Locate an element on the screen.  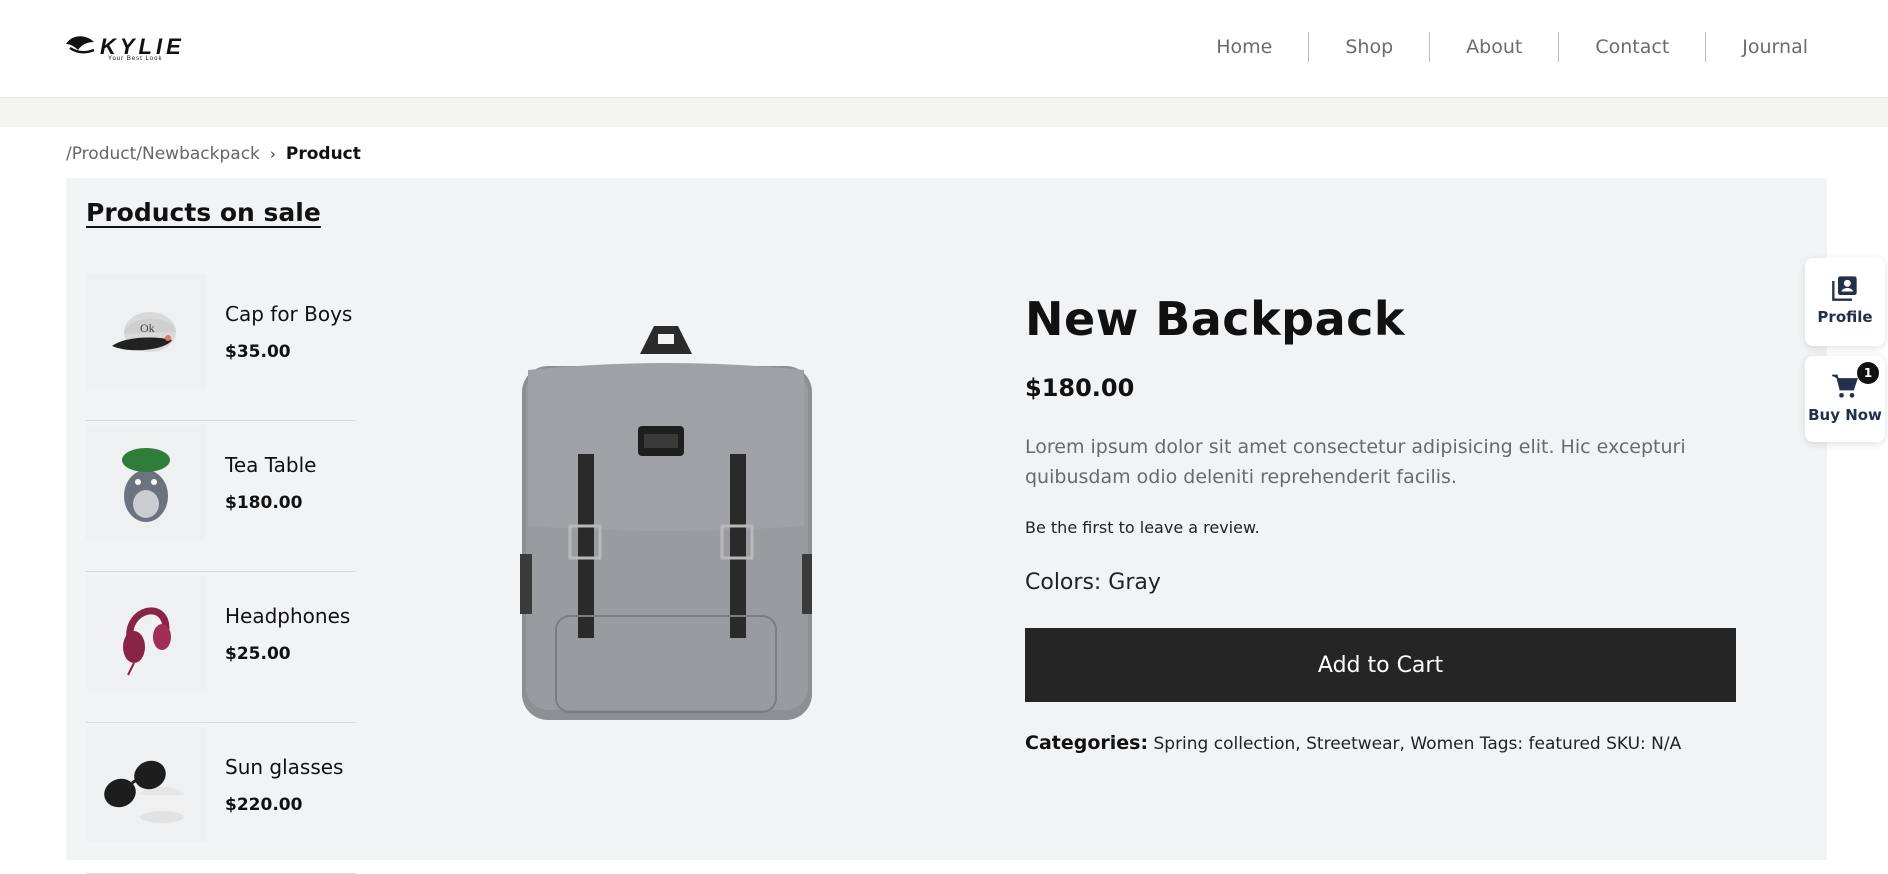
logo-leaf-icon is located at coordinates (80, 45).